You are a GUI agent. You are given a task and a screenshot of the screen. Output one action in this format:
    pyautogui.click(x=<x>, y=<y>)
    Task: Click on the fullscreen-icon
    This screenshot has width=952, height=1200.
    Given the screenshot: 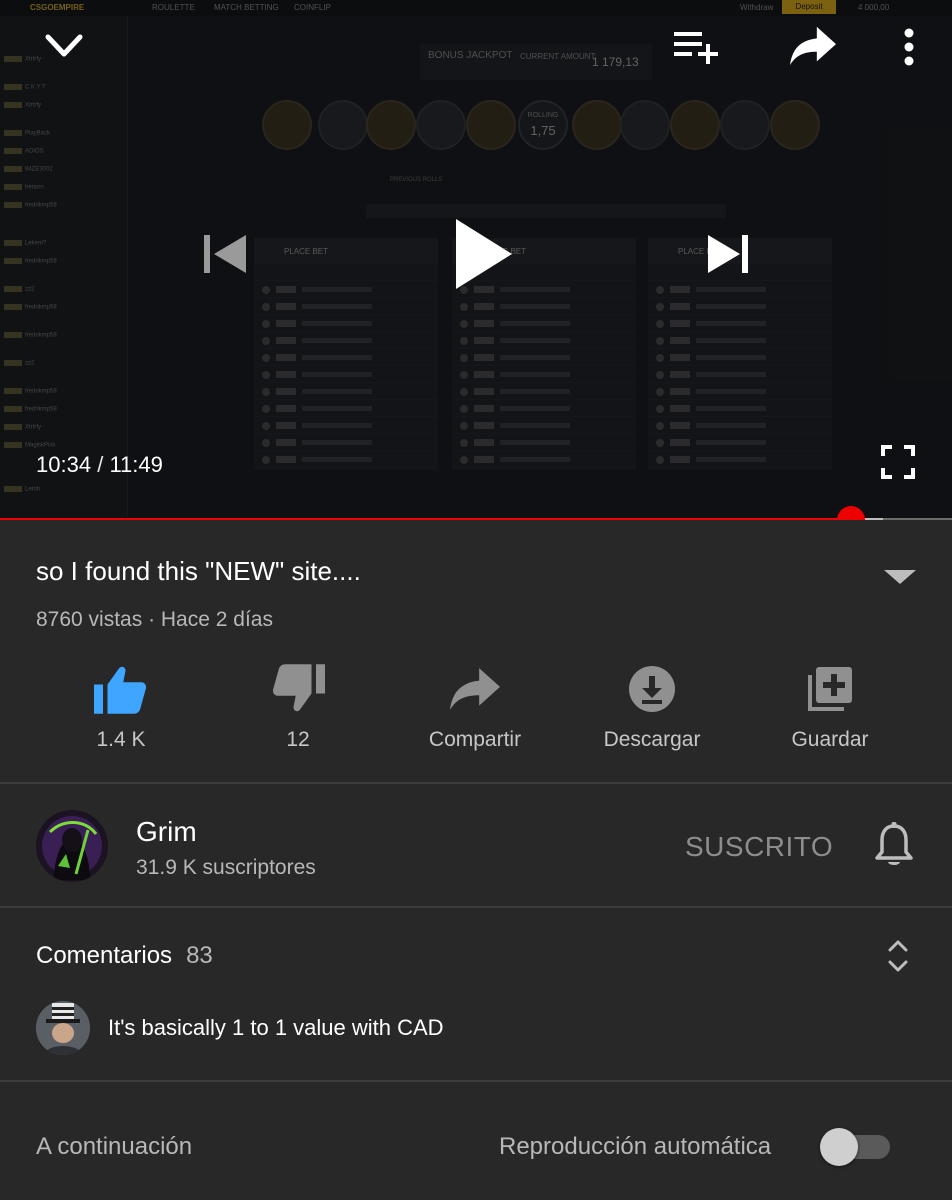 What is the action you would take?
    pyautogui.click(x=898, y=462)
    